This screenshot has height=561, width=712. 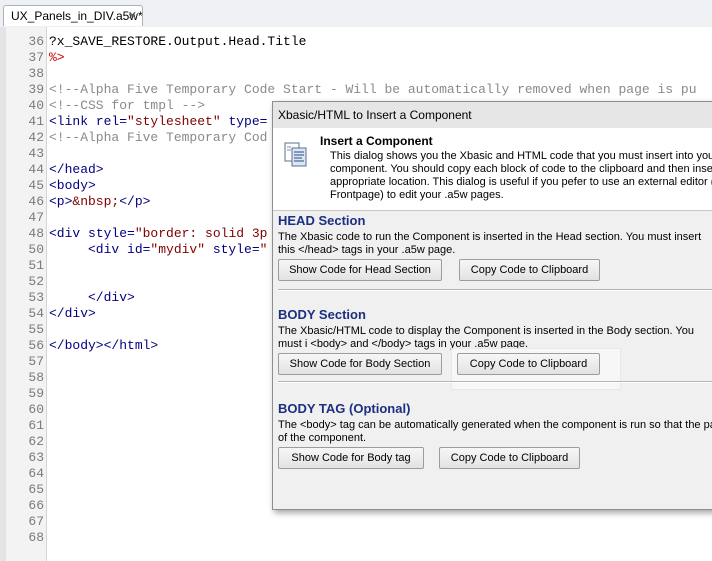 I want to click on line-content: <div id="mydiv" style=", so click(x=158, y=250).